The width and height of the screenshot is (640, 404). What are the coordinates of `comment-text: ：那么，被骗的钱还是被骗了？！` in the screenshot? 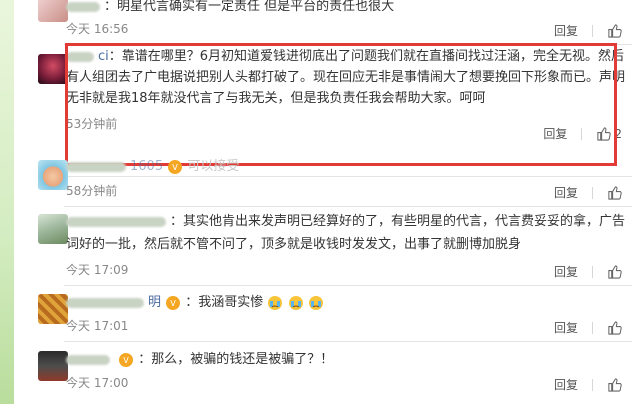 It's located at (236, 359).